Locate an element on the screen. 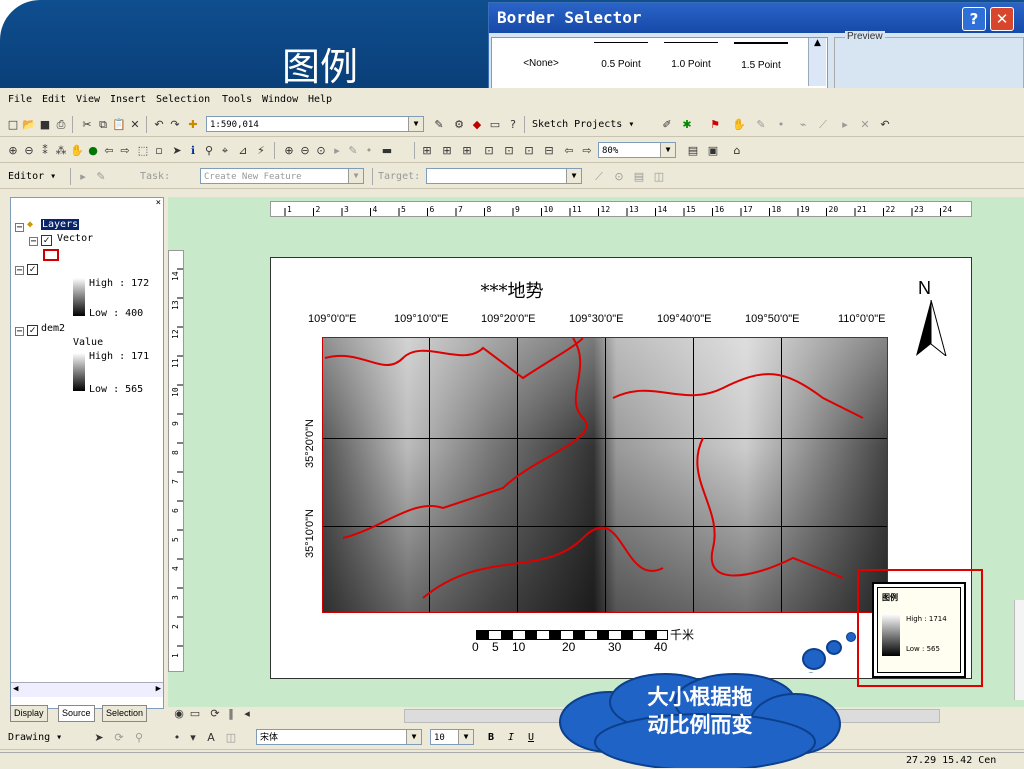  menu-selection: Selection is located at coordinates (183, 99).